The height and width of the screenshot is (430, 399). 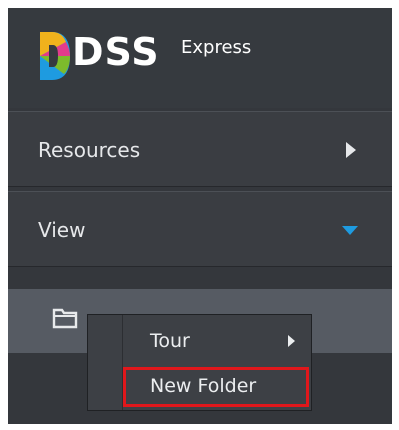 I want to click on chevron-down-icon, so click(x=350, y=230).